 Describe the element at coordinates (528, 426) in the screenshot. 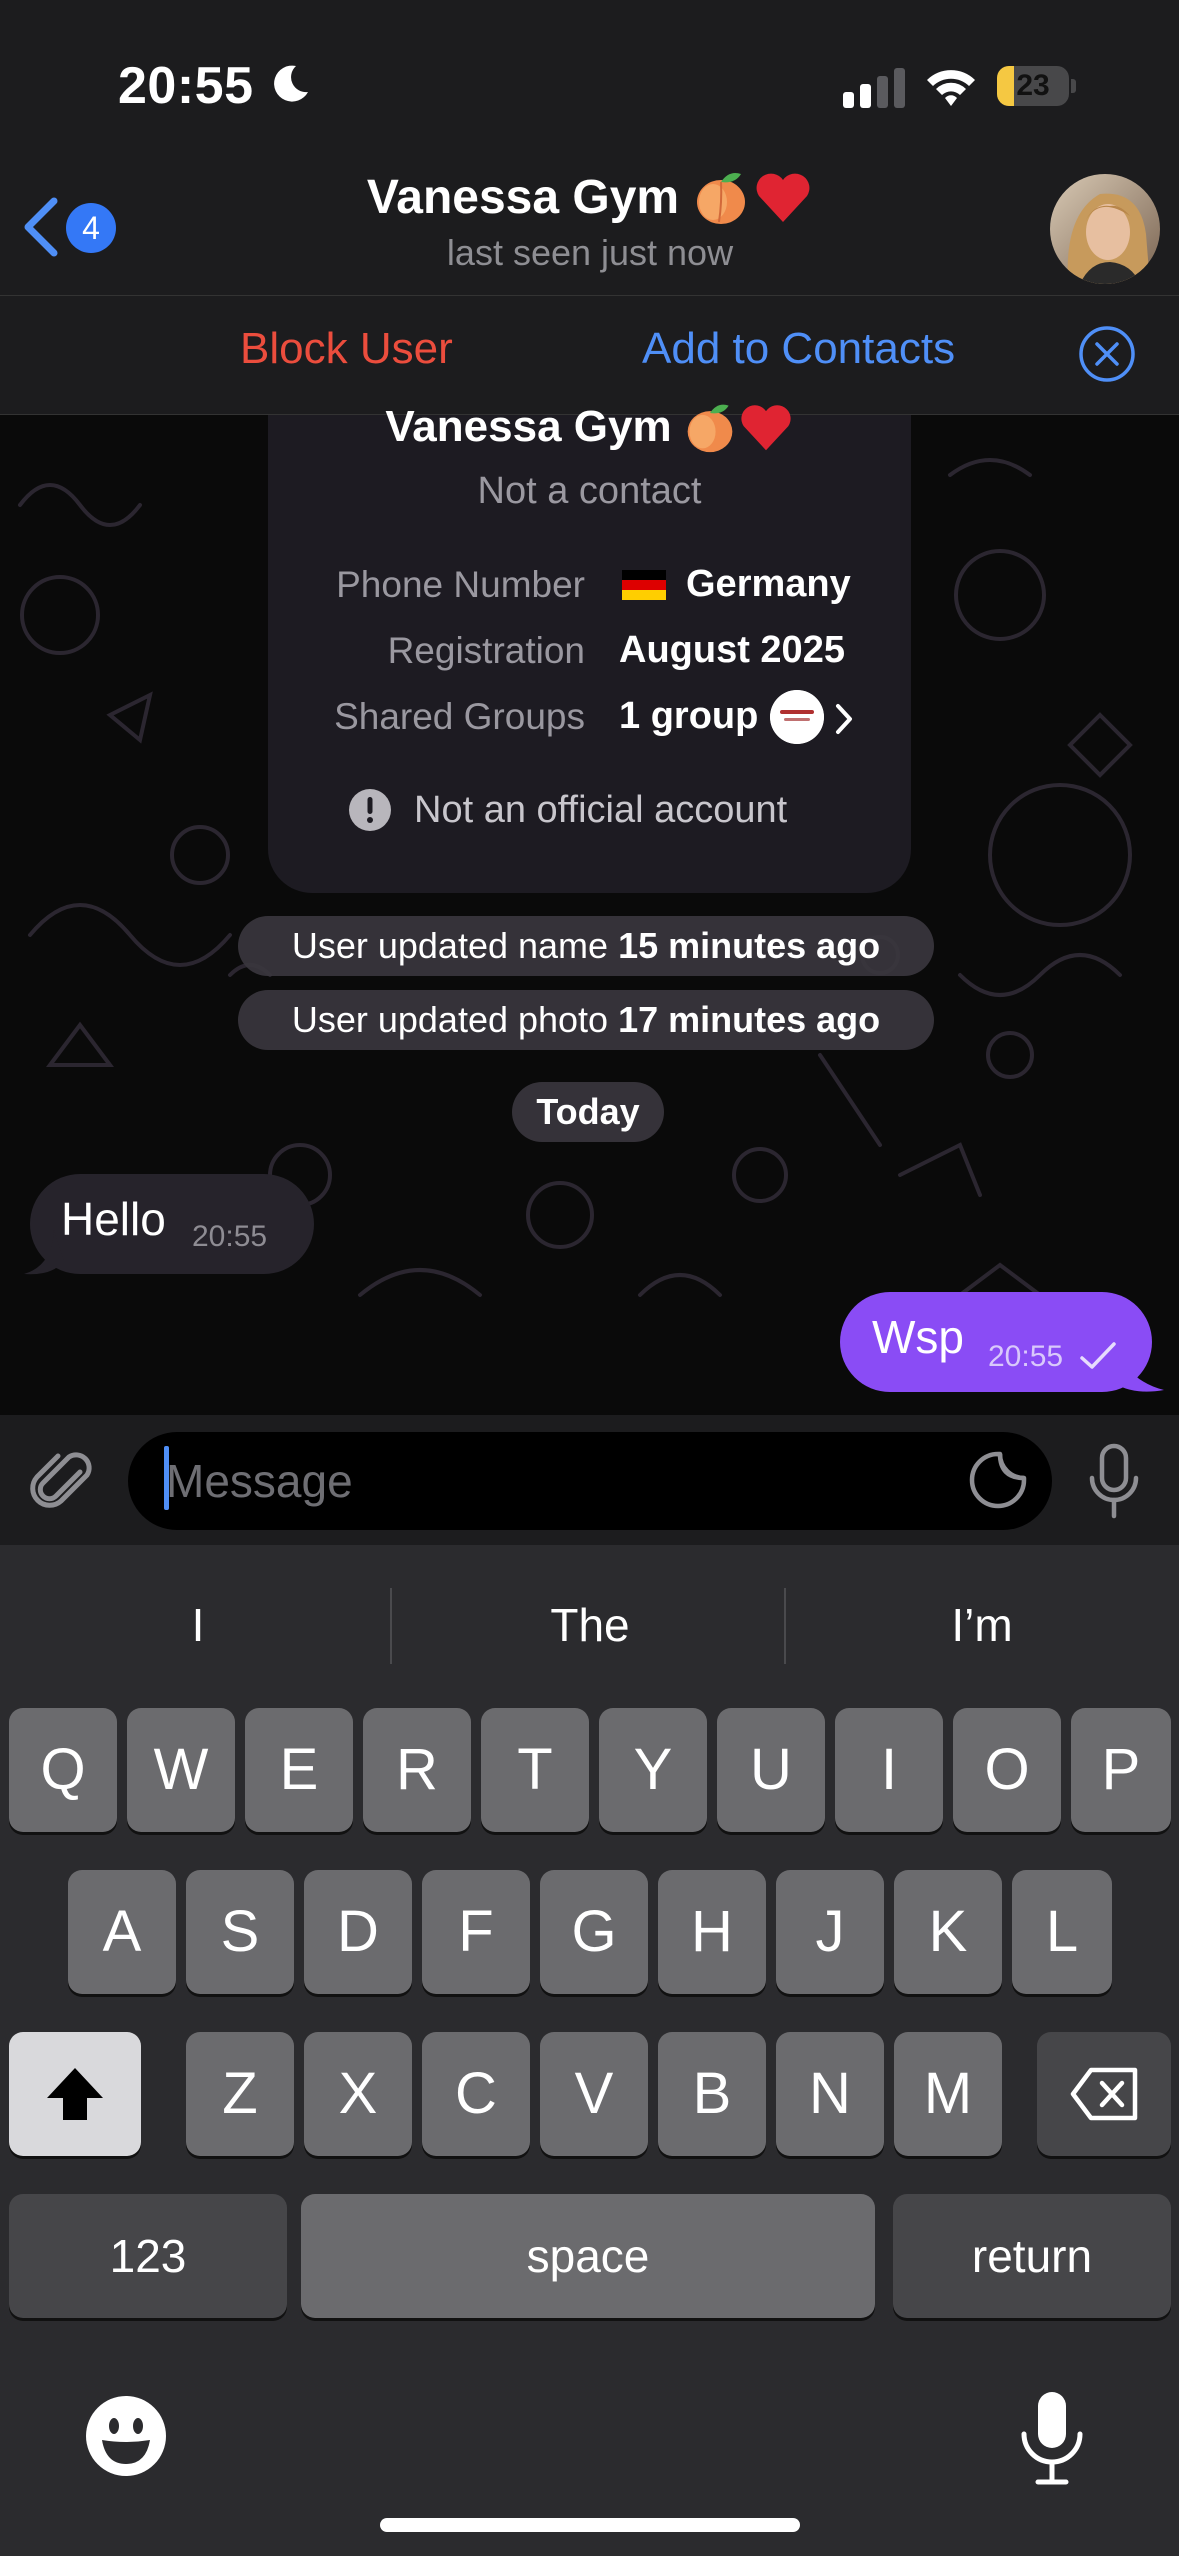

I see `card-contact-name: Vanessa Gym` at that location.